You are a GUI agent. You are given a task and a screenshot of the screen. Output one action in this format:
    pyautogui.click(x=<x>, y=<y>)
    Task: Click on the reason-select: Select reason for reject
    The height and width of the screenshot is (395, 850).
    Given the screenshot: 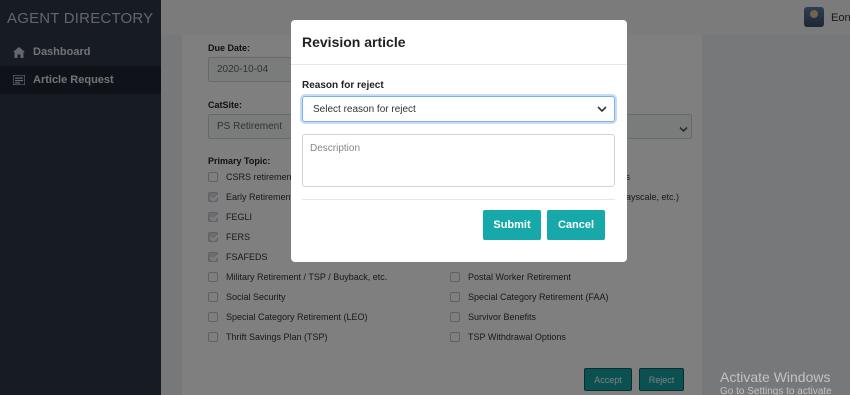 What is the action you would take?
    pyautogui.click(x=458, y=109)
    